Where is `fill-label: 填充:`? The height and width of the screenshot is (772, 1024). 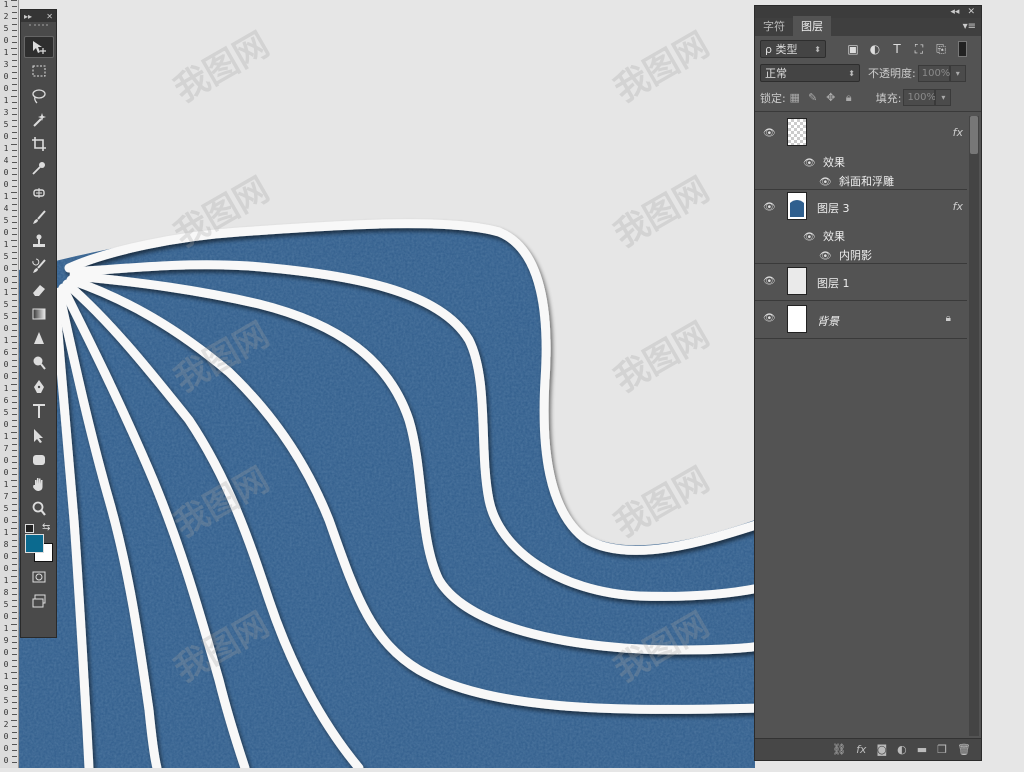 fill-label: 填充: is located at coordinates (888, 98).